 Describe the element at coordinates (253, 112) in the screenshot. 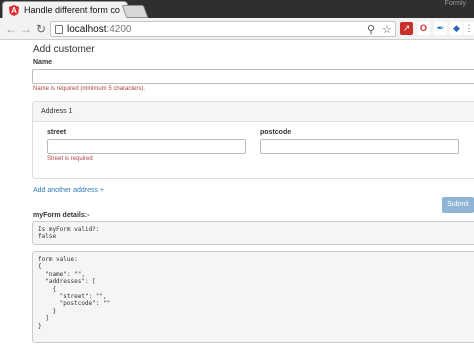

I see `address-panel-header: Address 1` at that location.